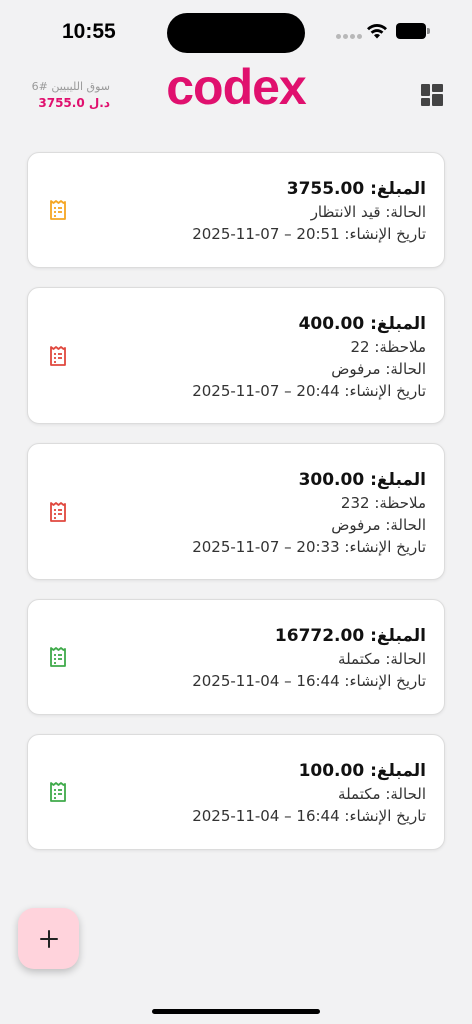 The width and height of the screenshot is (472, 1024). I want to click on market-balance: 3755.0 د.ل, so click(74, 103).